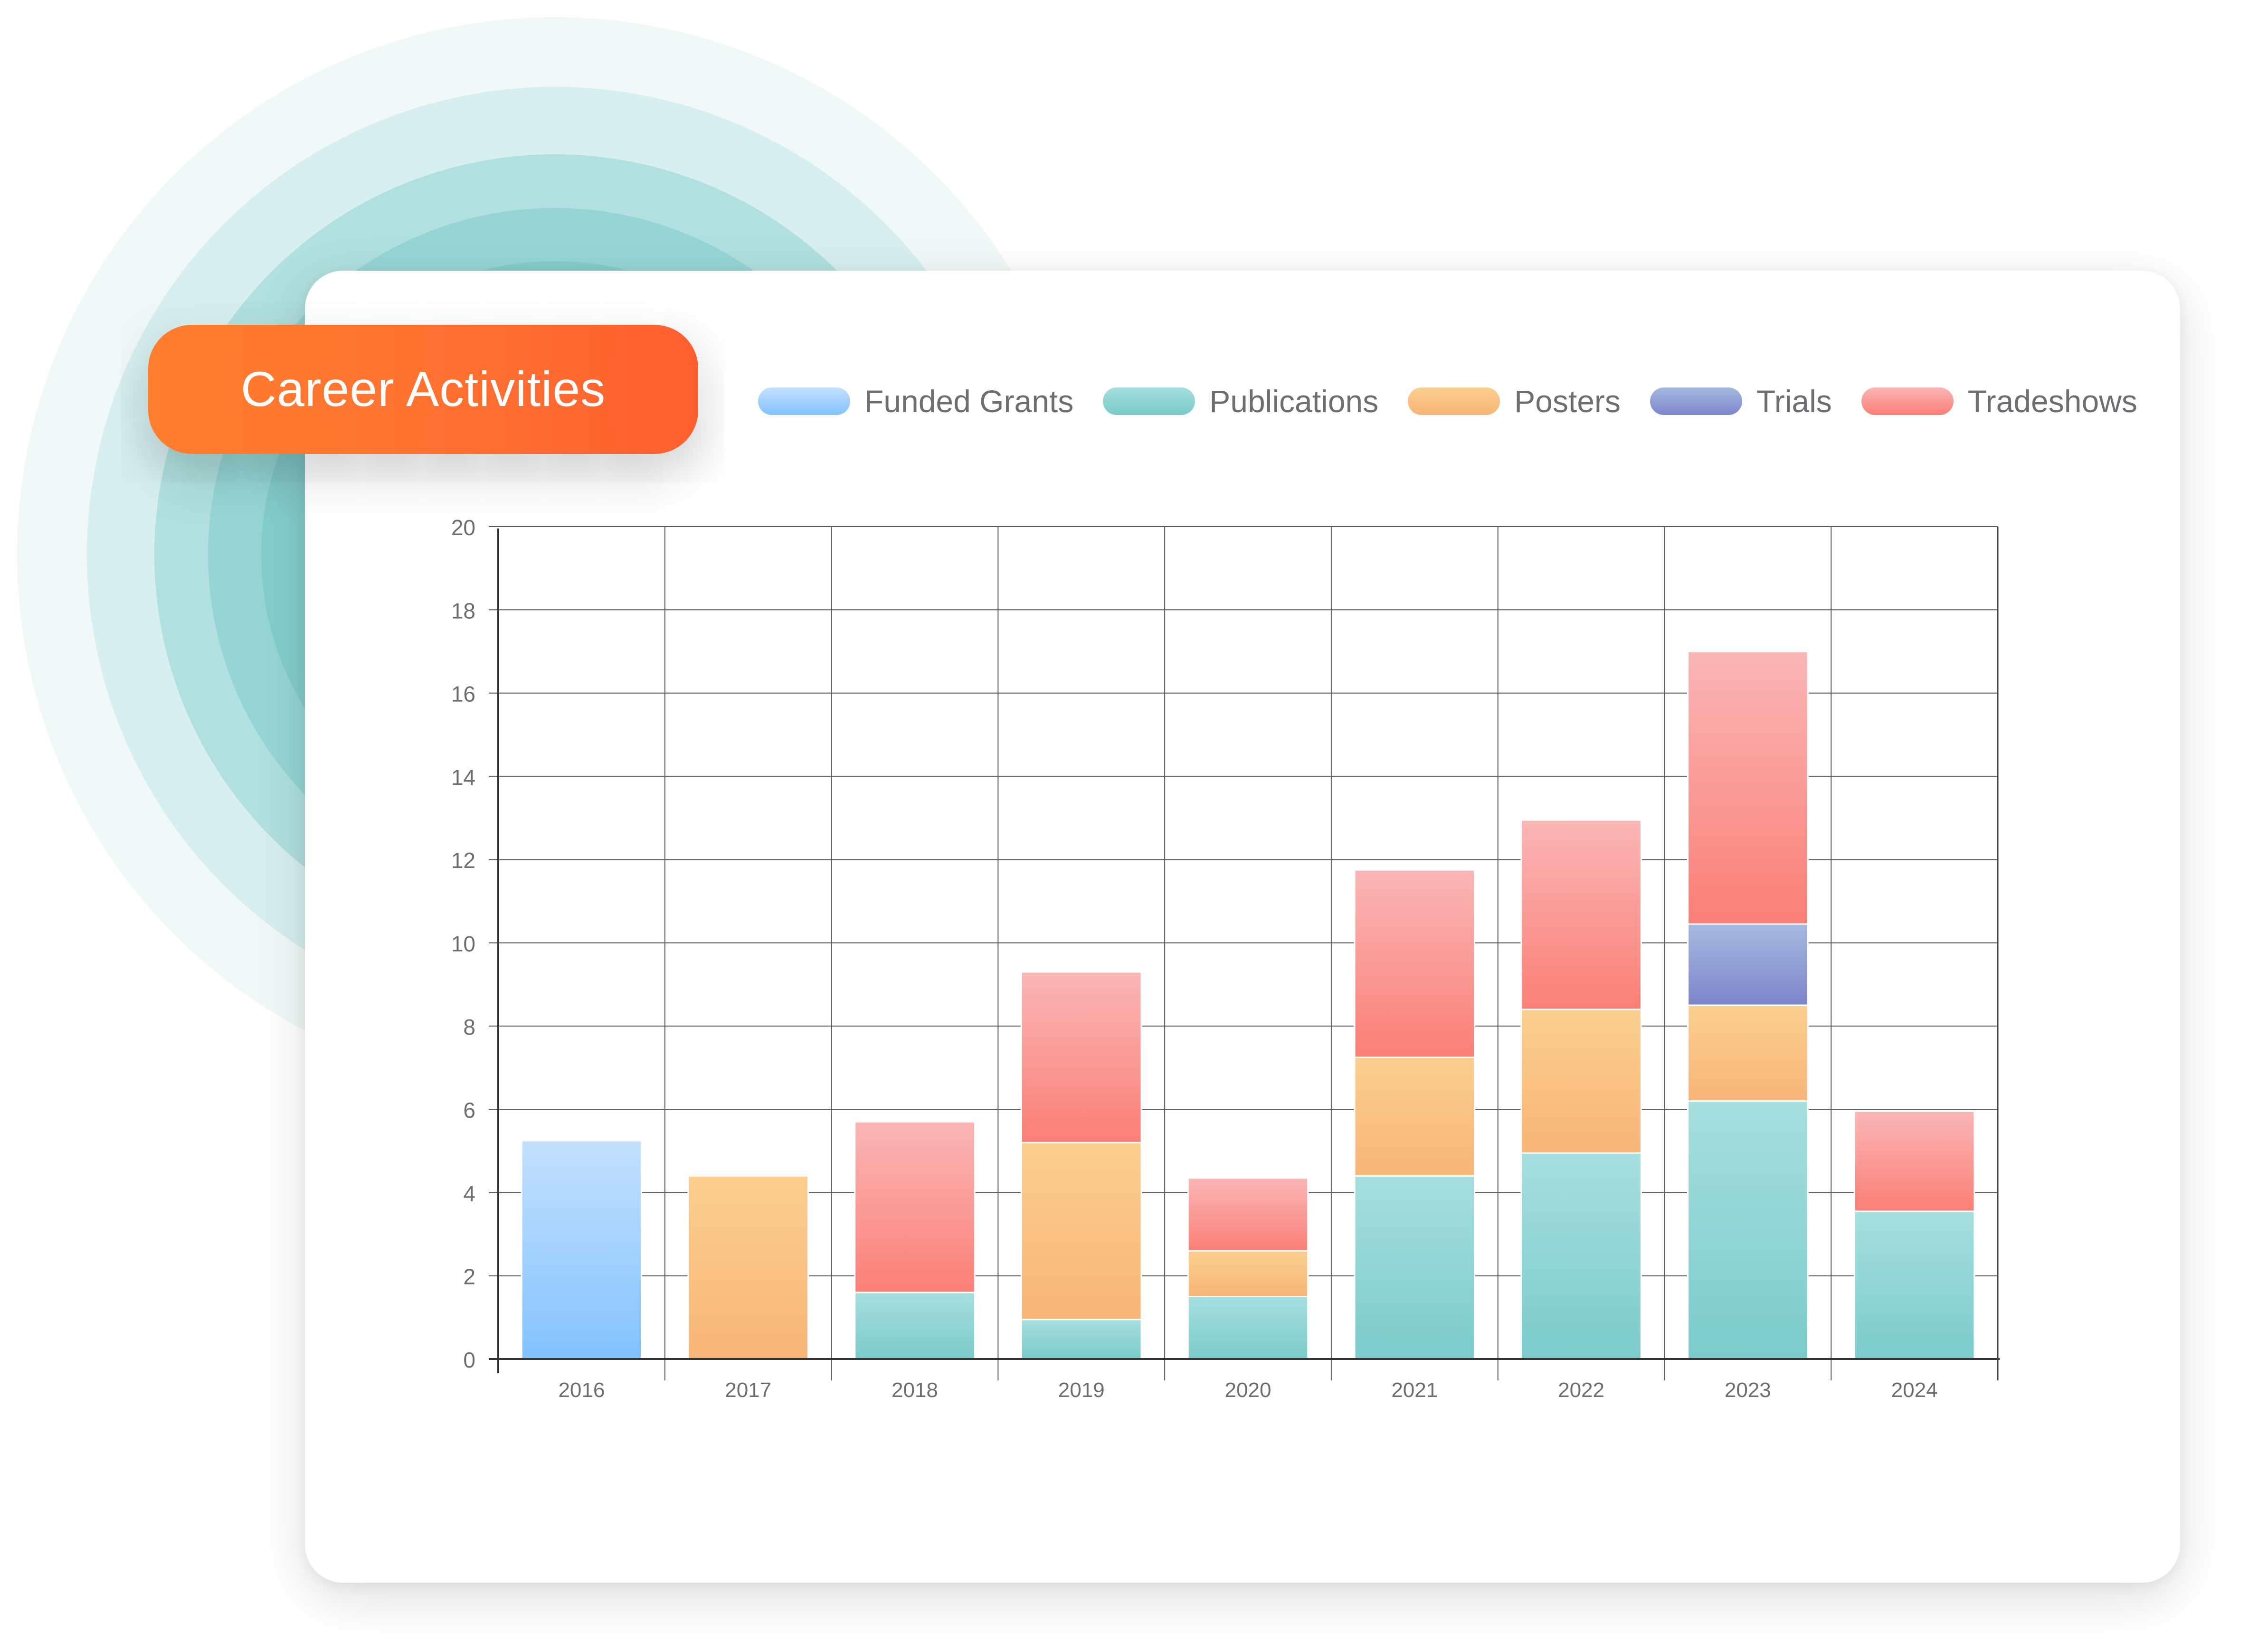 This screenshot has height=1652, width=2249. I want to click on title-badge: Career Activities, so click(423, 389).